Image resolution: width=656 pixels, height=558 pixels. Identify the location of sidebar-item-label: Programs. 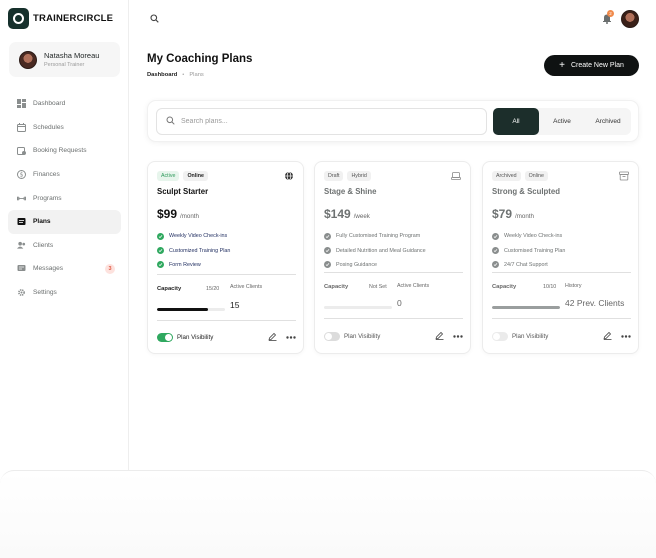
(47, 198).